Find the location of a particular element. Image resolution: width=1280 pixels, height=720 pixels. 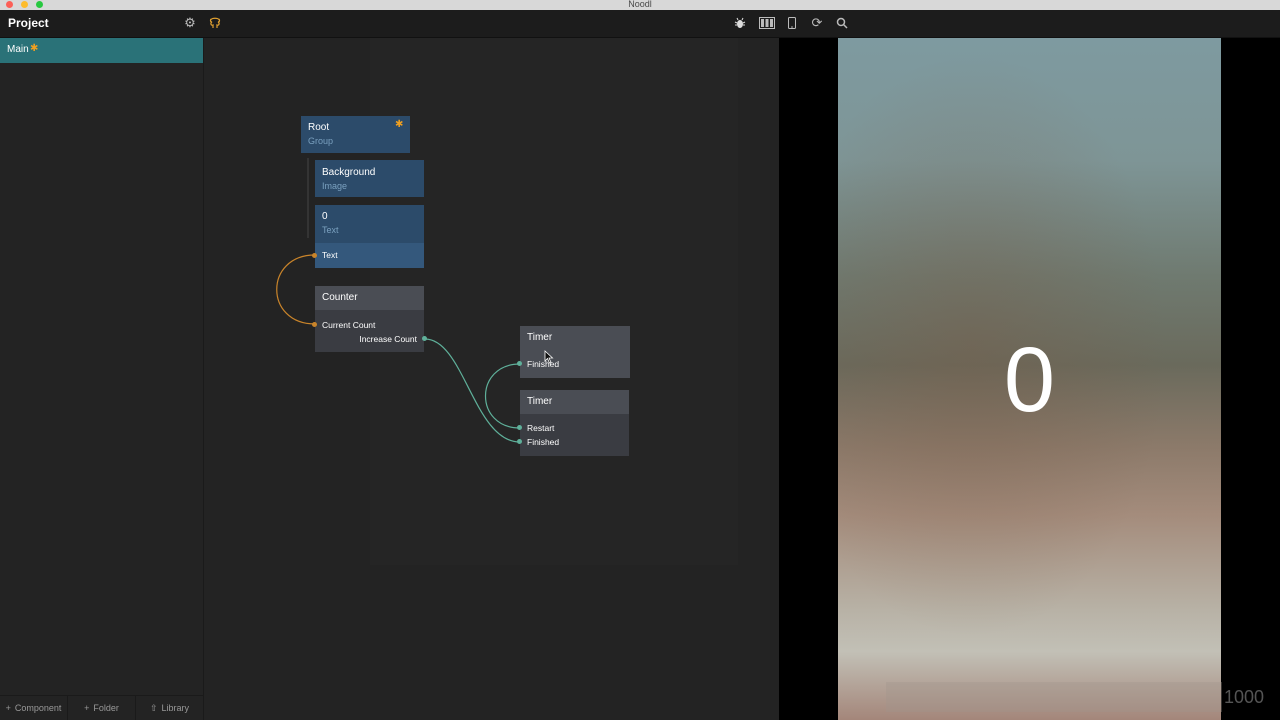

node-title: Counter is located at coordinates (340, 297).